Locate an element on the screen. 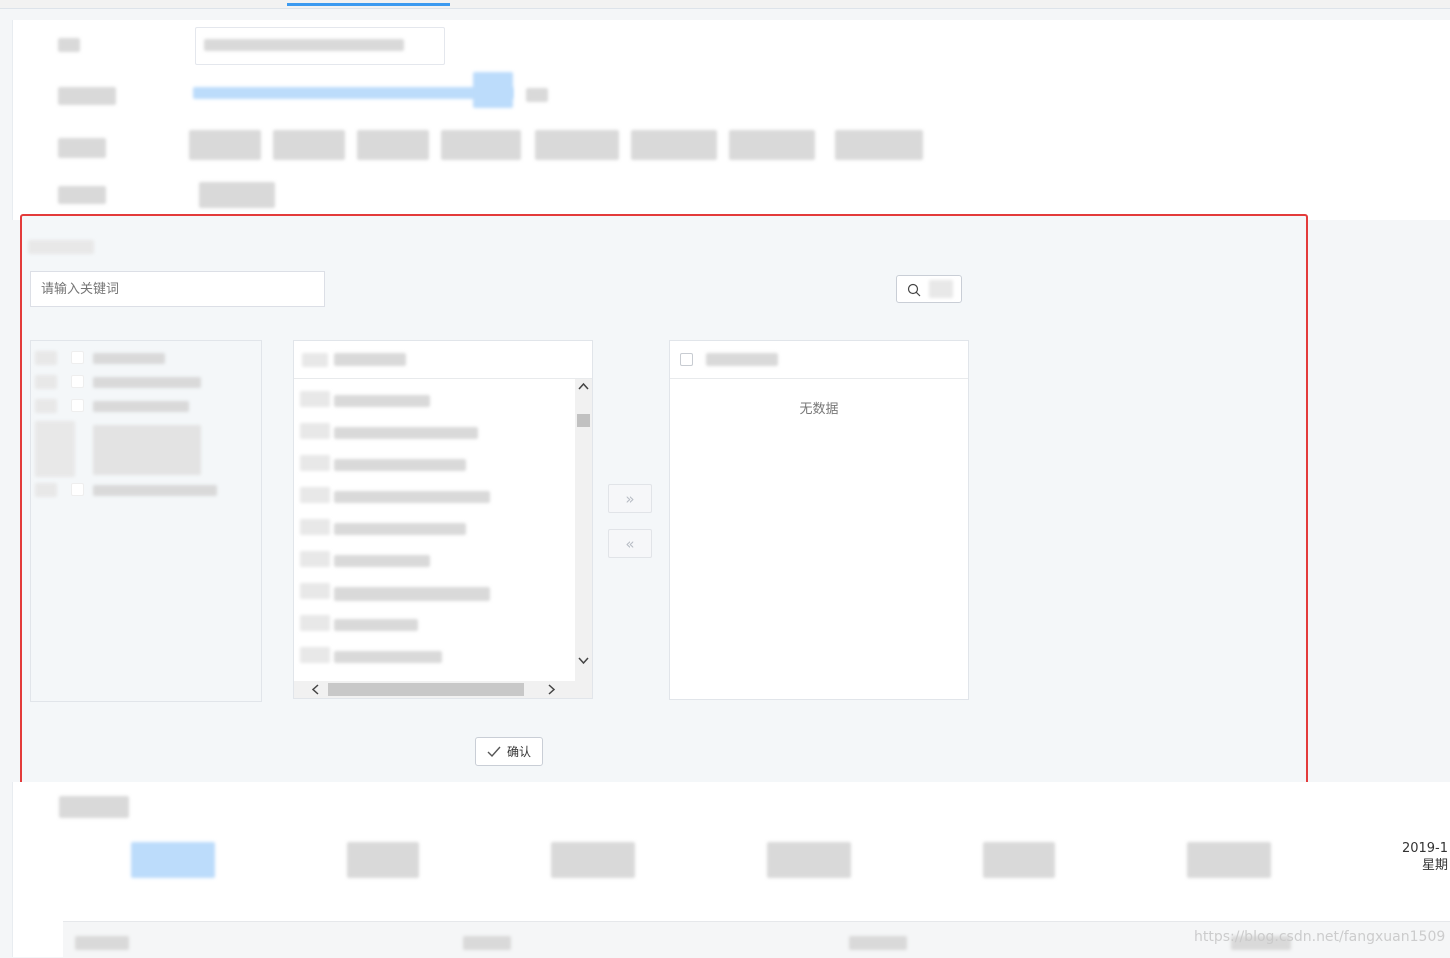 The width and height of the screenshot is (1450, 958). chevron-down-icon is located at coordinates (583, 662).